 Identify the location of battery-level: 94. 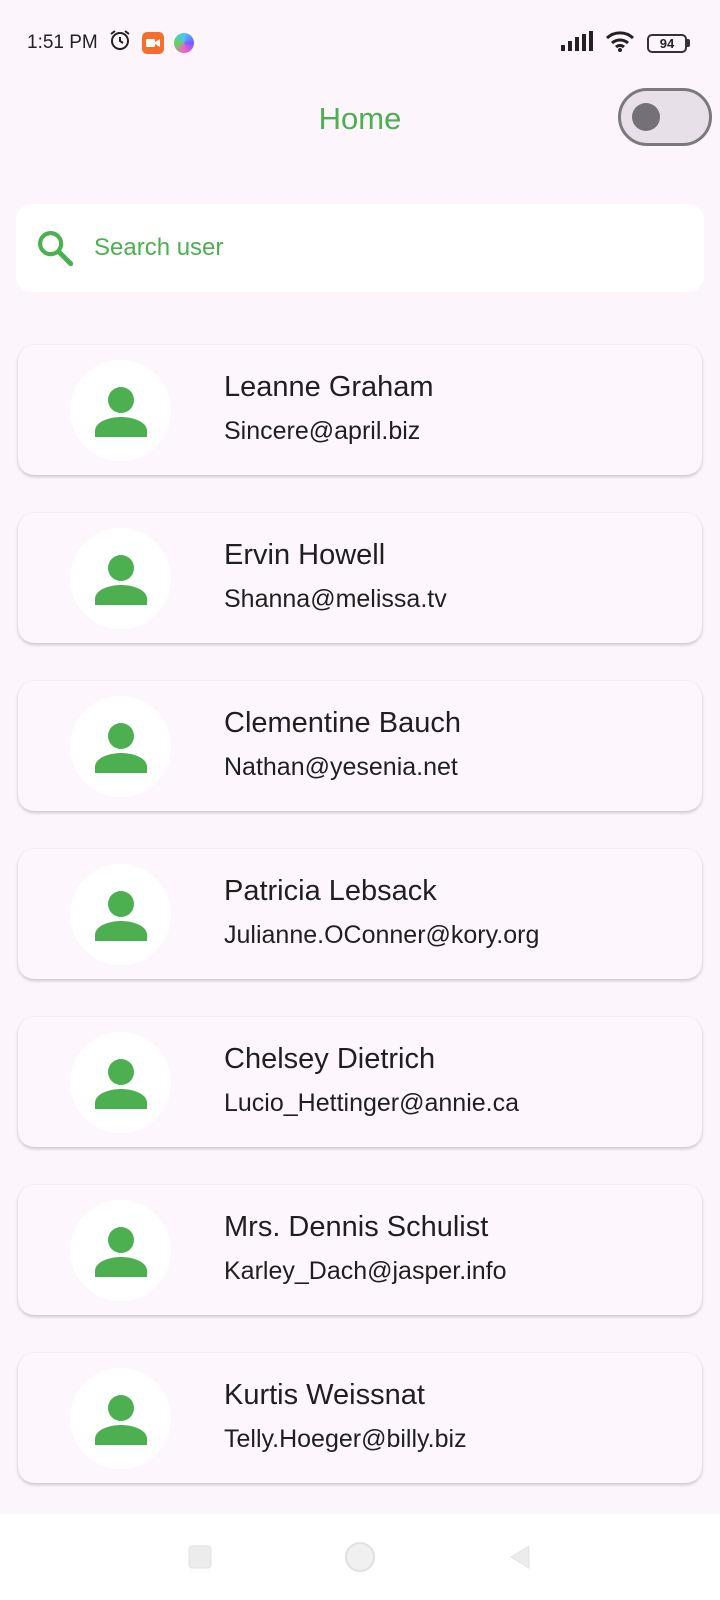
(667, 43).